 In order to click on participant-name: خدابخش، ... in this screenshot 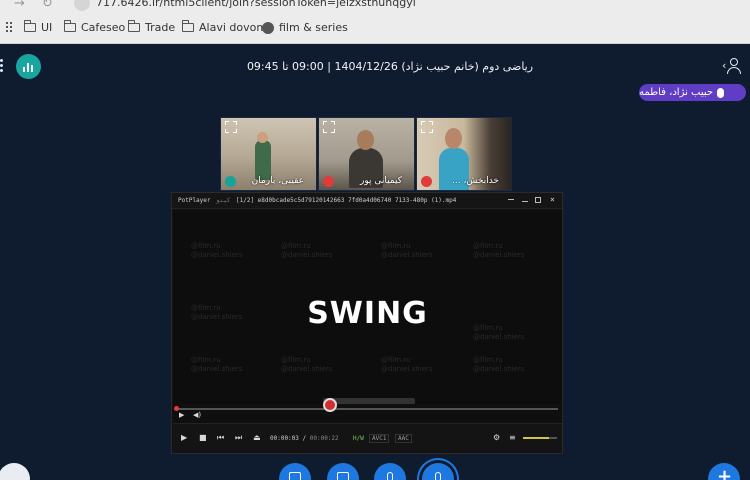, I will do `click(475, 181)`.